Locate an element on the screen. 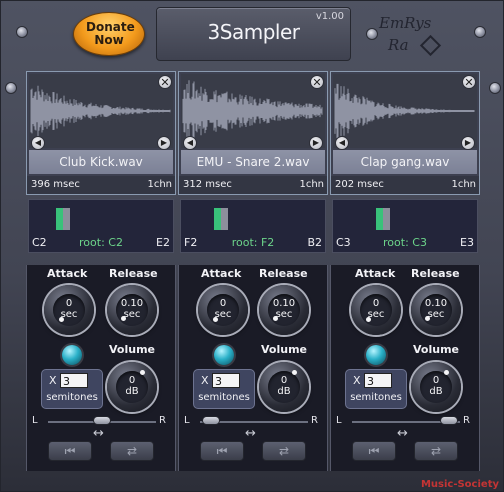 This screenshot has width=504, height=492. donate-label: Donate Now is located at coordinates (110, 33).